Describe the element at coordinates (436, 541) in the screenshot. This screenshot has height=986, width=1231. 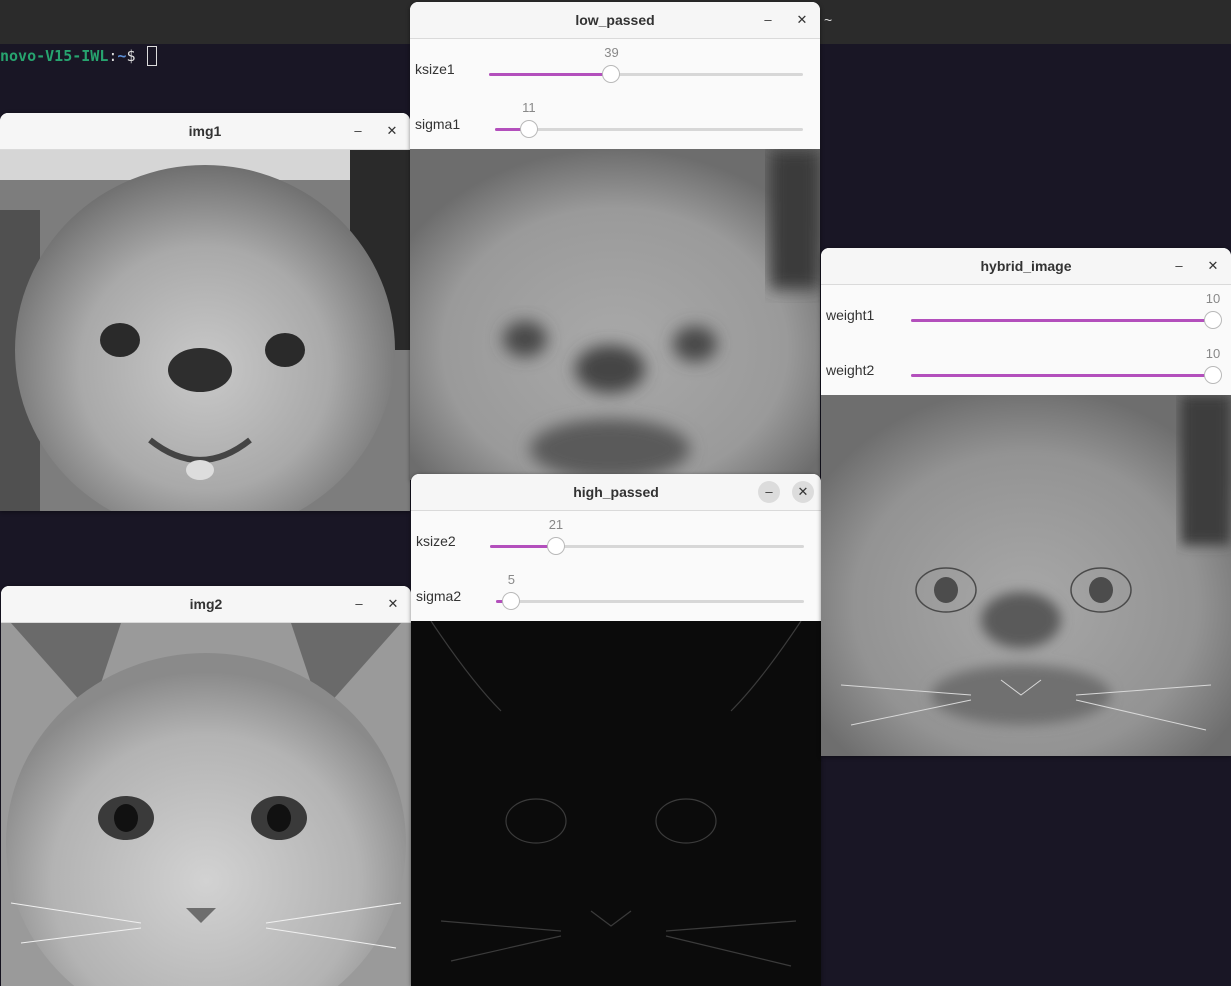
I see `trackbar-label: ksize2` at that location.